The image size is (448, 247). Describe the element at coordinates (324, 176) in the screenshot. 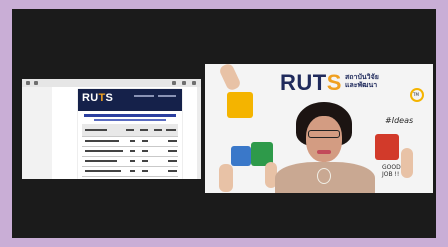

I see `necklace` at that location.